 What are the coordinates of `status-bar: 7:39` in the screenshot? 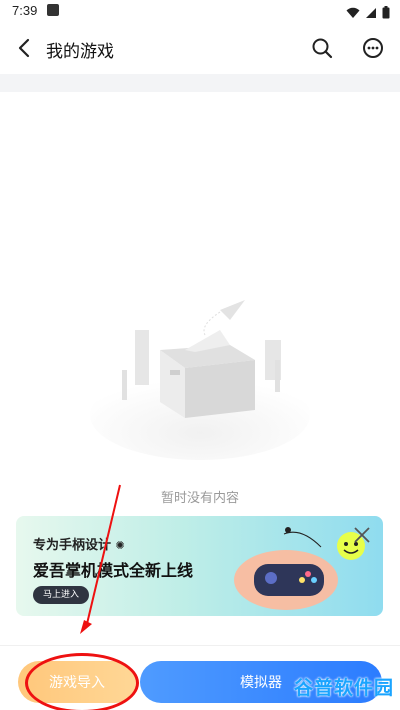 It's located at (200, 12).